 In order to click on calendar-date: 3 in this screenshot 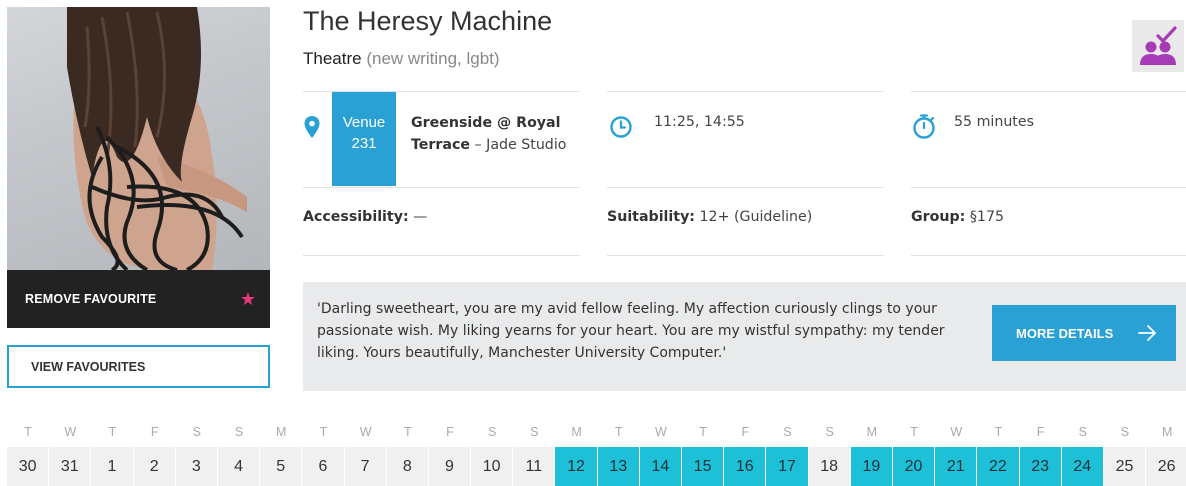, I will do `click(196, 466)`.